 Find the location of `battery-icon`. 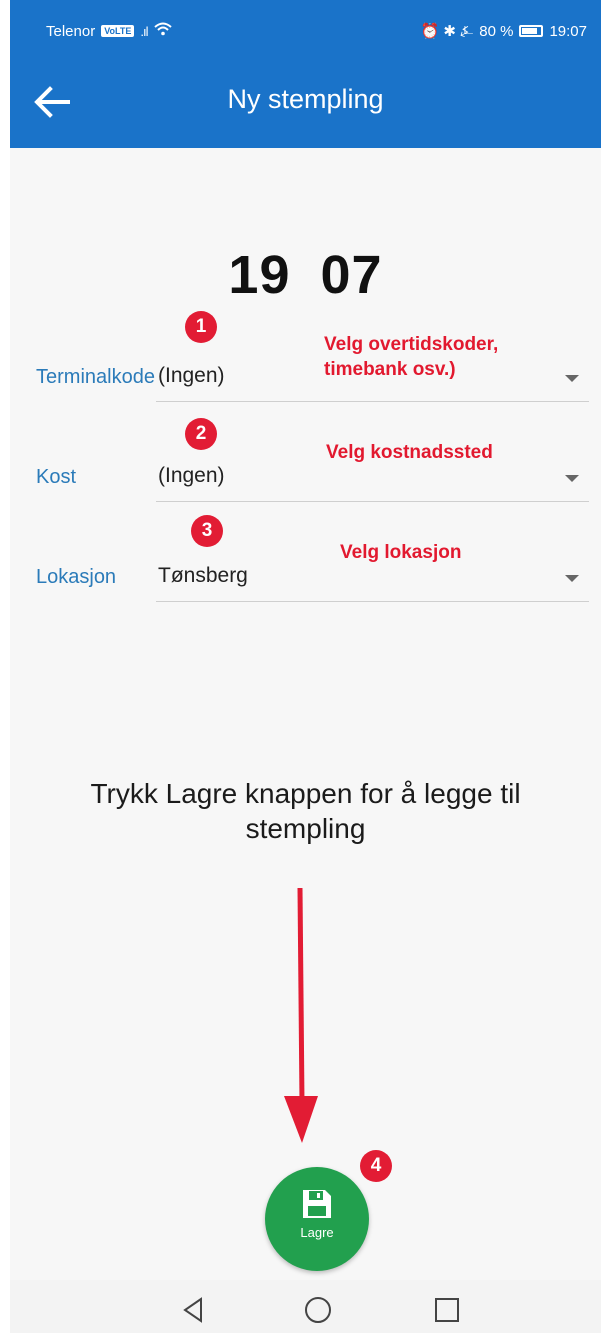

battery-icon is located at coordinates (531, 31).